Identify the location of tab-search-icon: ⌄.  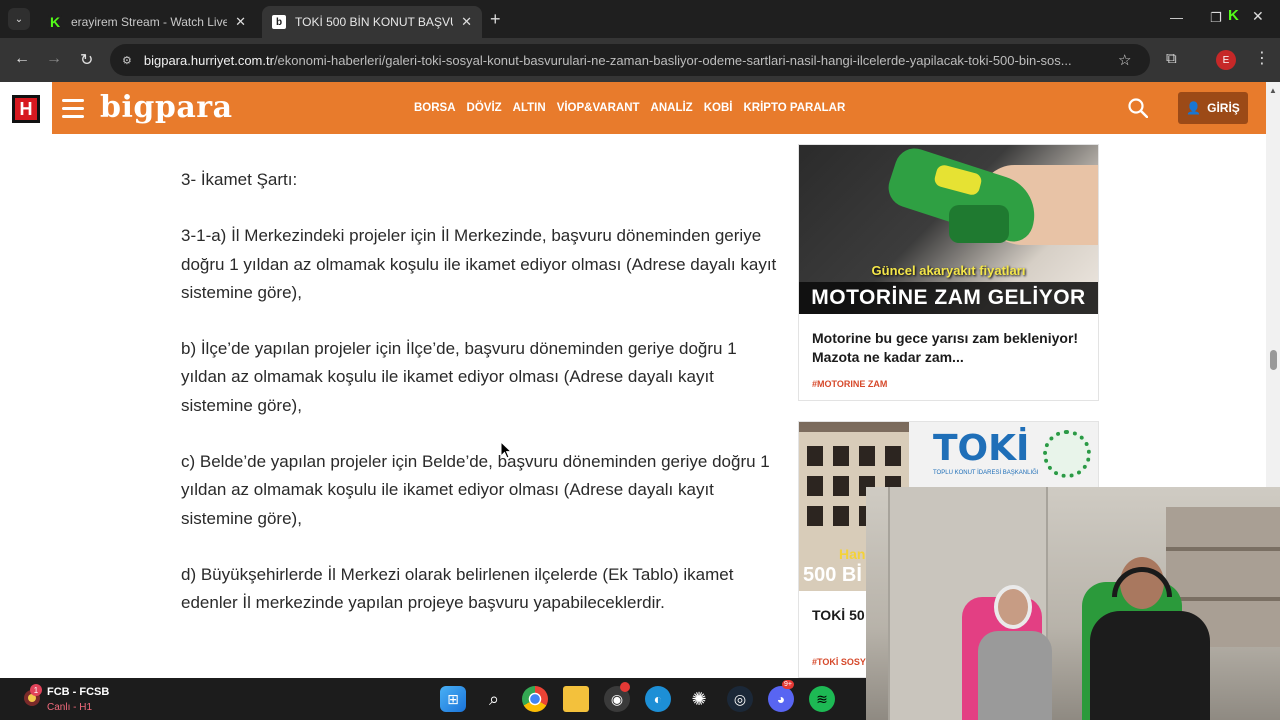
(19, 19).